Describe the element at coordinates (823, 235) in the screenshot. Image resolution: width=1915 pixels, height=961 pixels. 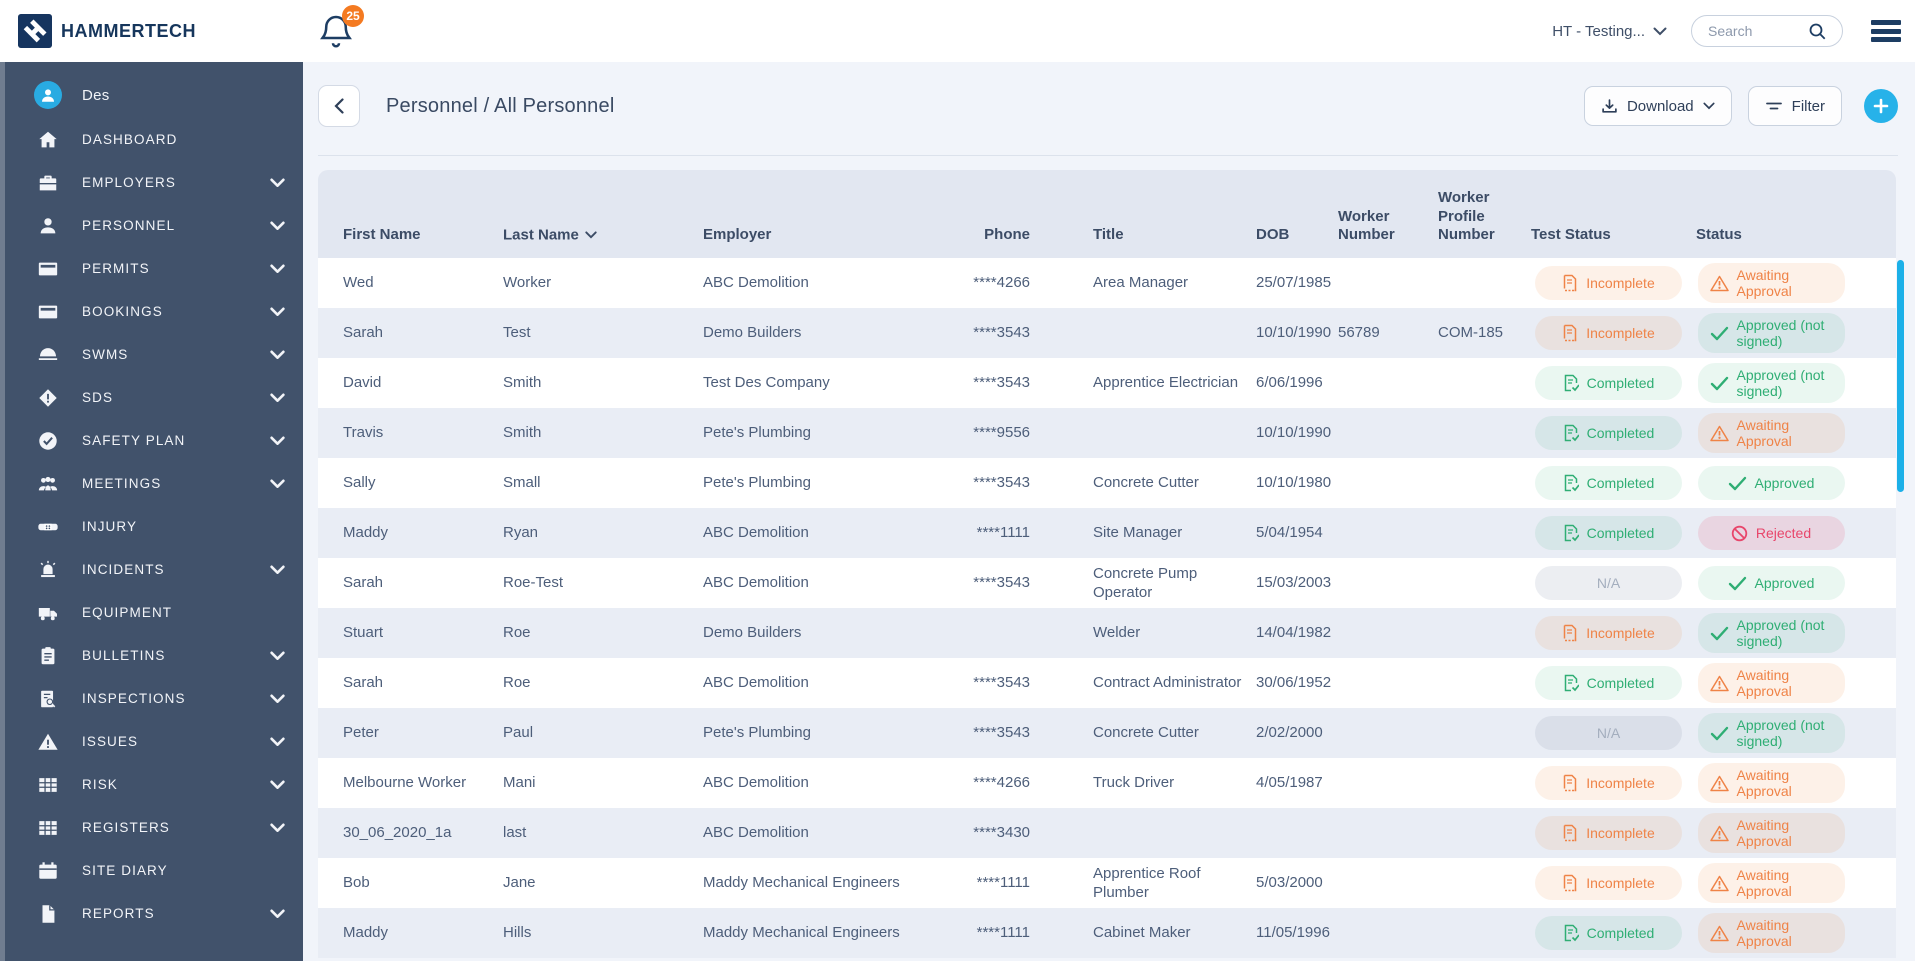
I see `column-header-employer: Employer` at that location.